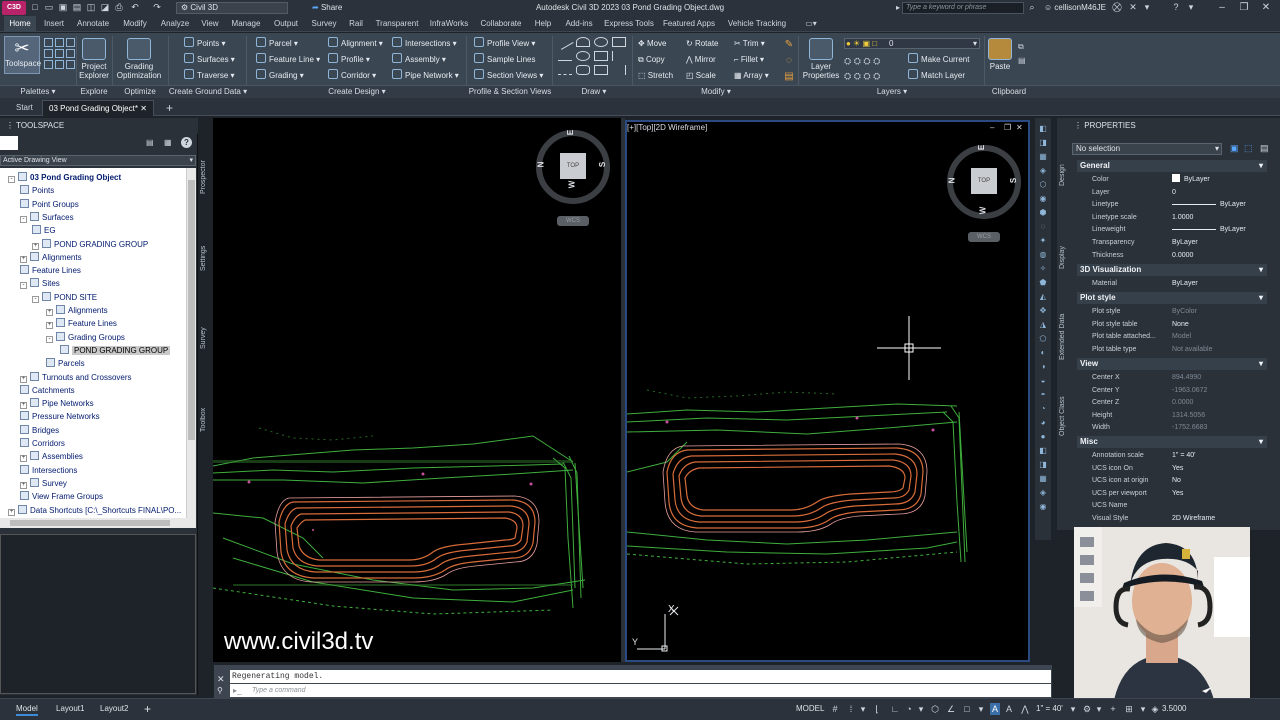 This screenshot has height=720, width=1280. What do you see at coordinates (59, 56) in the screenshot?
I see `palette-buttons` at bounding box center [59, 56].